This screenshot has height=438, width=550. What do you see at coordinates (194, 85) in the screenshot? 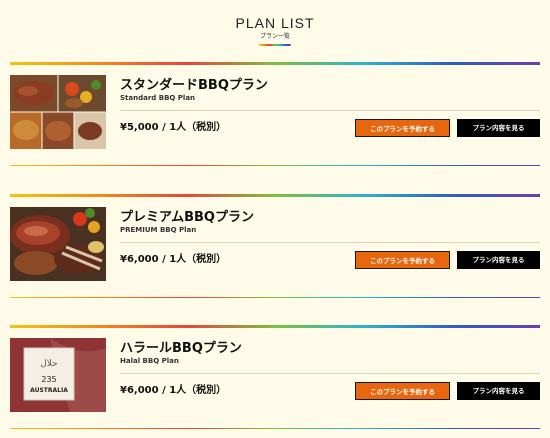
I see `plan-title: スタンダードBBQプラン` at bounding box center [194, 85].